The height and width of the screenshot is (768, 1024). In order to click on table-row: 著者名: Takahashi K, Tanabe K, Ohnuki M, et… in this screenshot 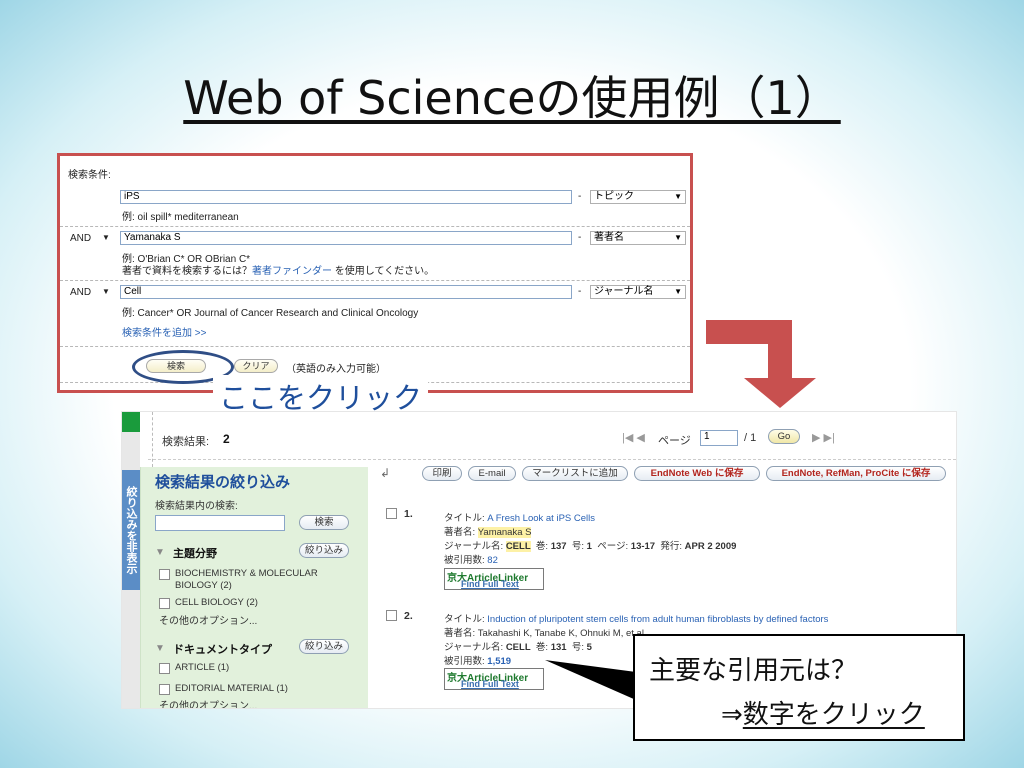, I will do `click(545, 633)`.